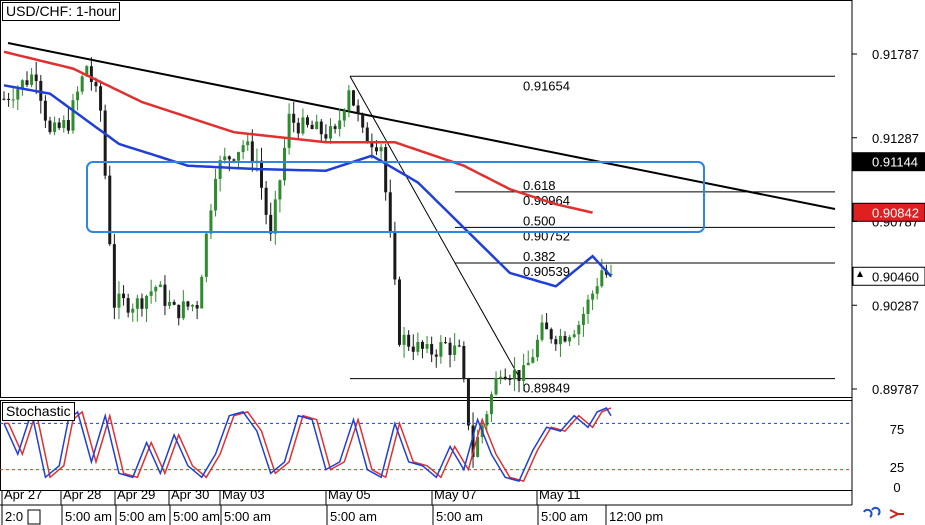  Describe the element at coordinates (136, 494) in the screenshot. I see `date-label: Apr 29` at that location.